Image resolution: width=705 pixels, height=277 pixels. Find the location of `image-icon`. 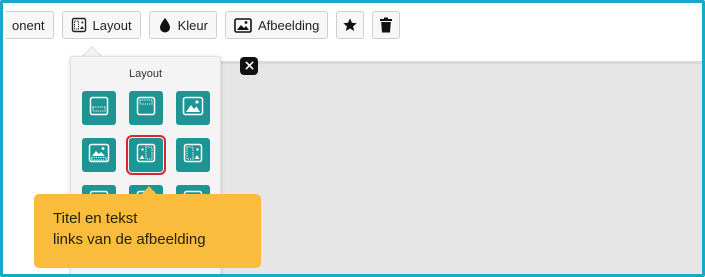

image-icon is located at coordinates (243, 25).